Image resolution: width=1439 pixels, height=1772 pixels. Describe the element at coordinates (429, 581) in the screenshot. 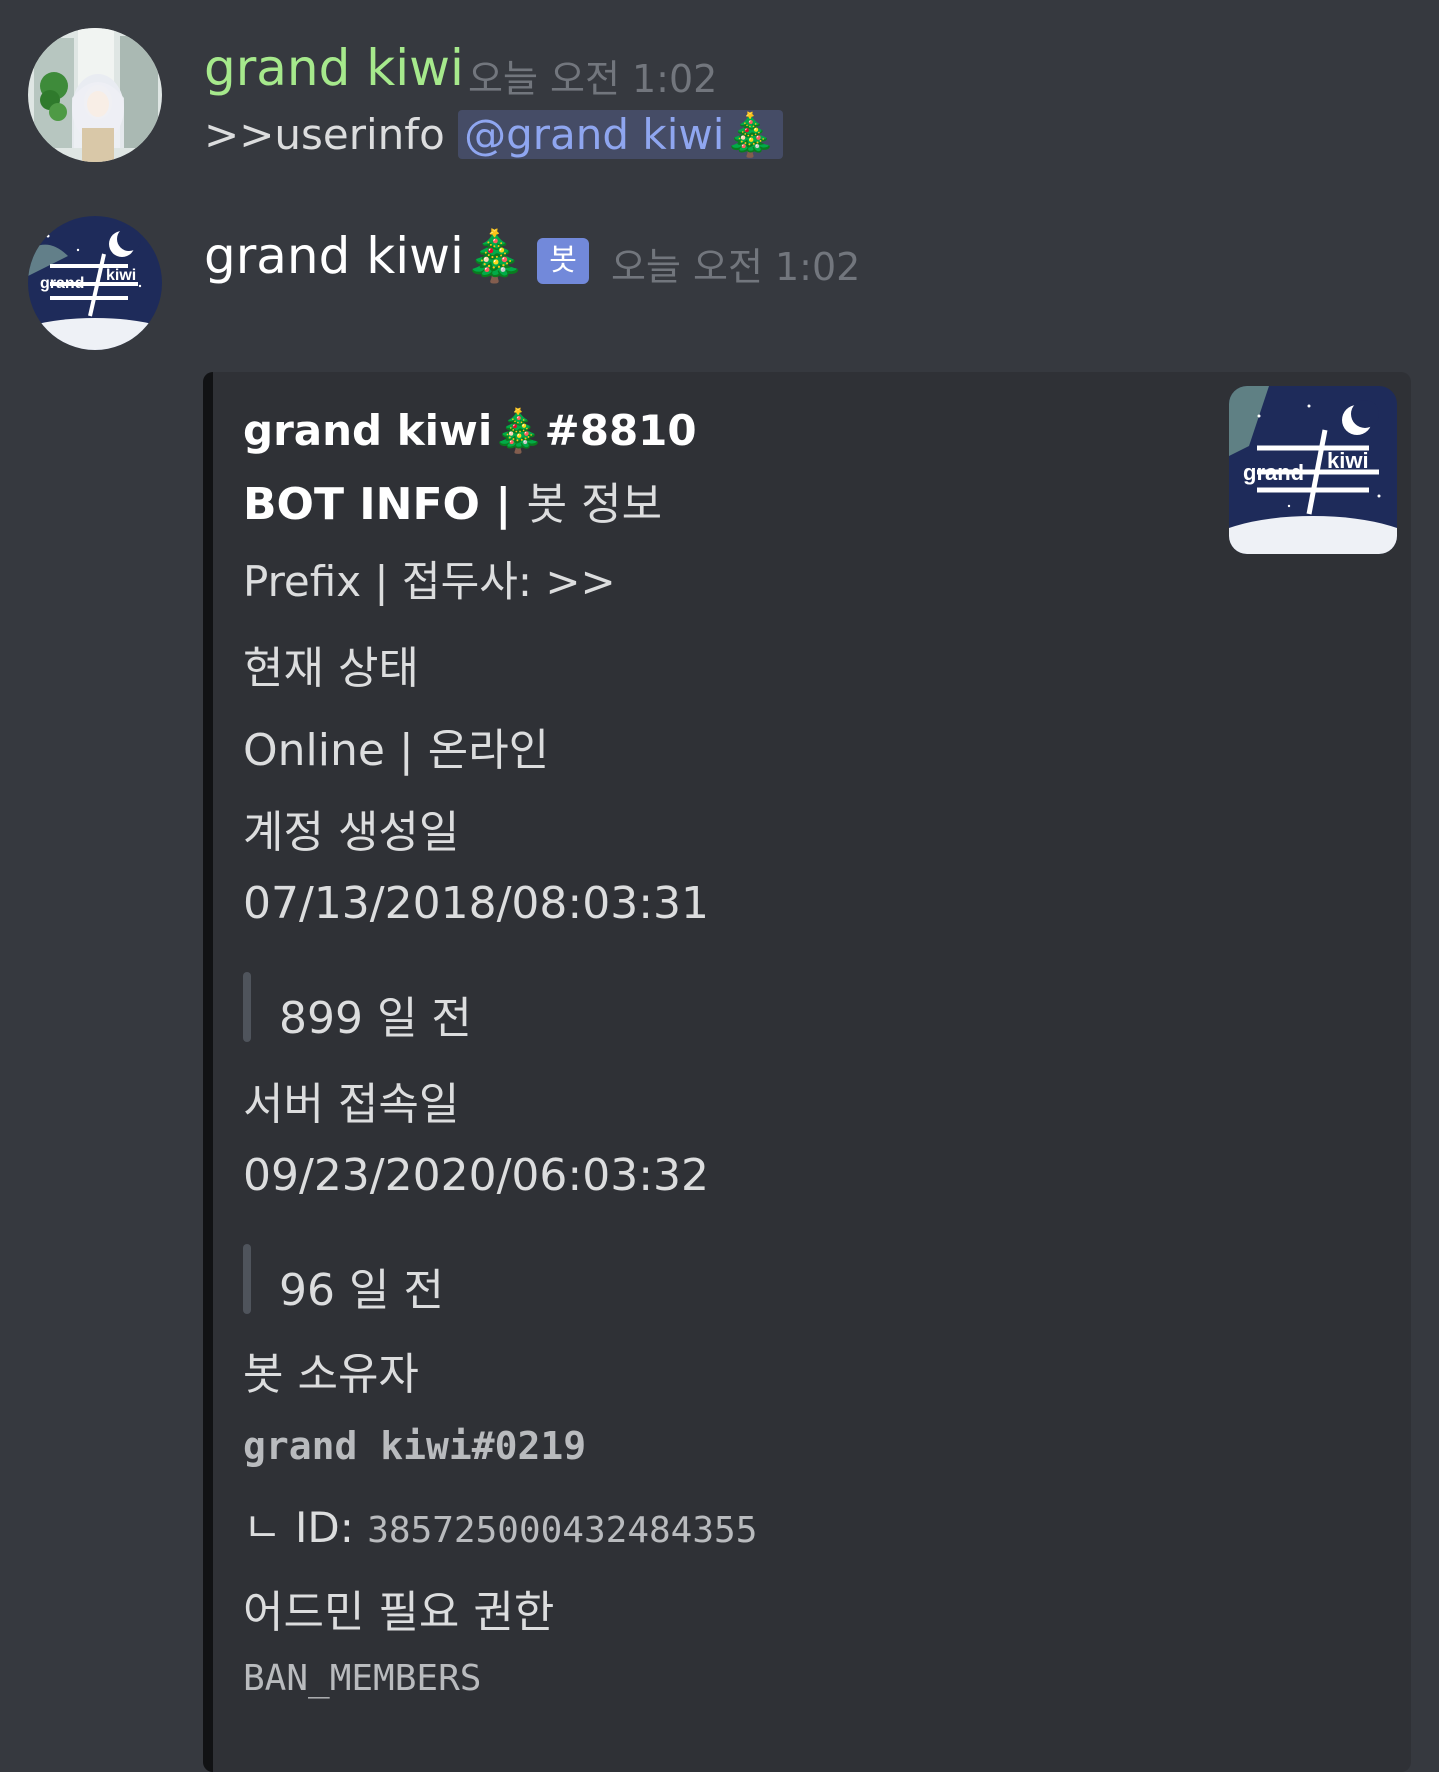

I see `prefix-line: Prefix | 접두사: >>` at that location.